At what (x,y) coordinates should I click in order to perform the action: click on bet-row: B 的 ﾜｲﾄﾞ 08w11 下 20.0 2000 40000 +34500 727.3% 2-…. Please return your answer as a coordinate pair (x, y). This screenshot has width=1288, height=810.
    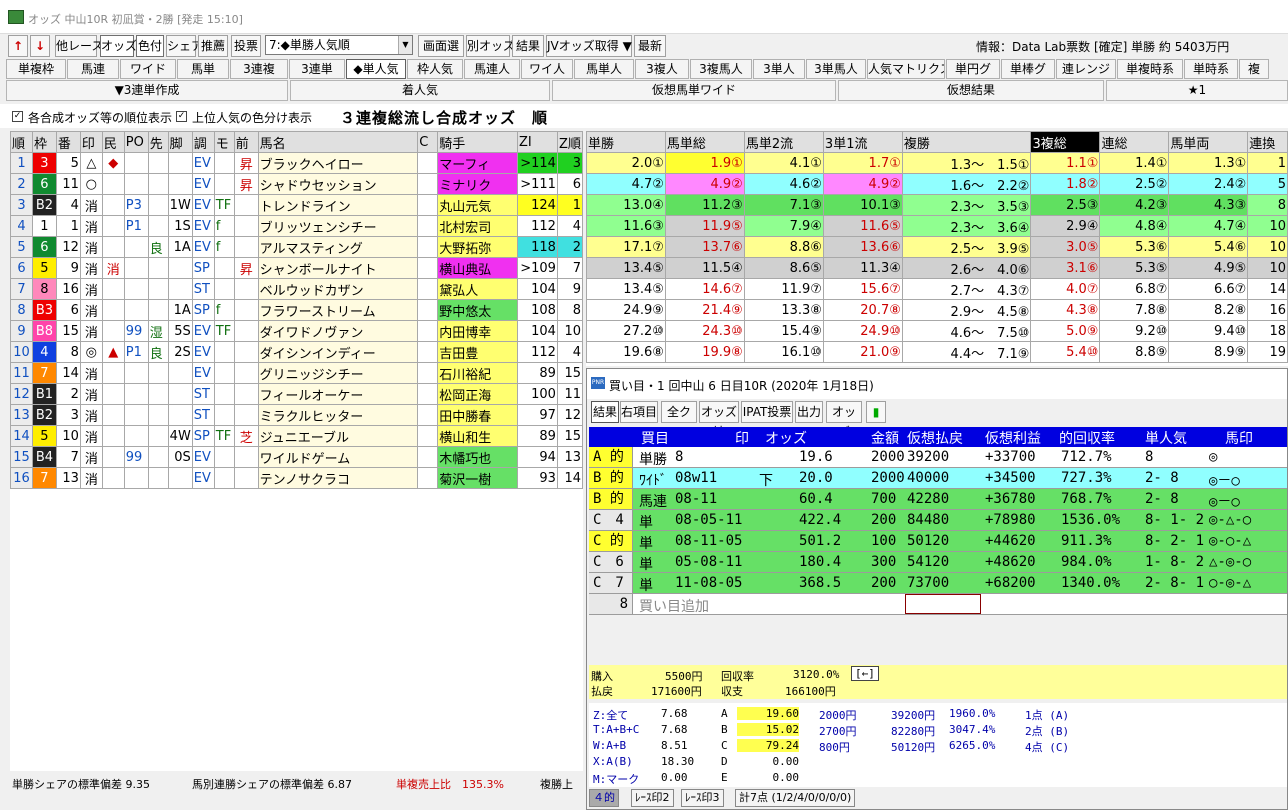
    Looking at the image, I should click on (938, 478).